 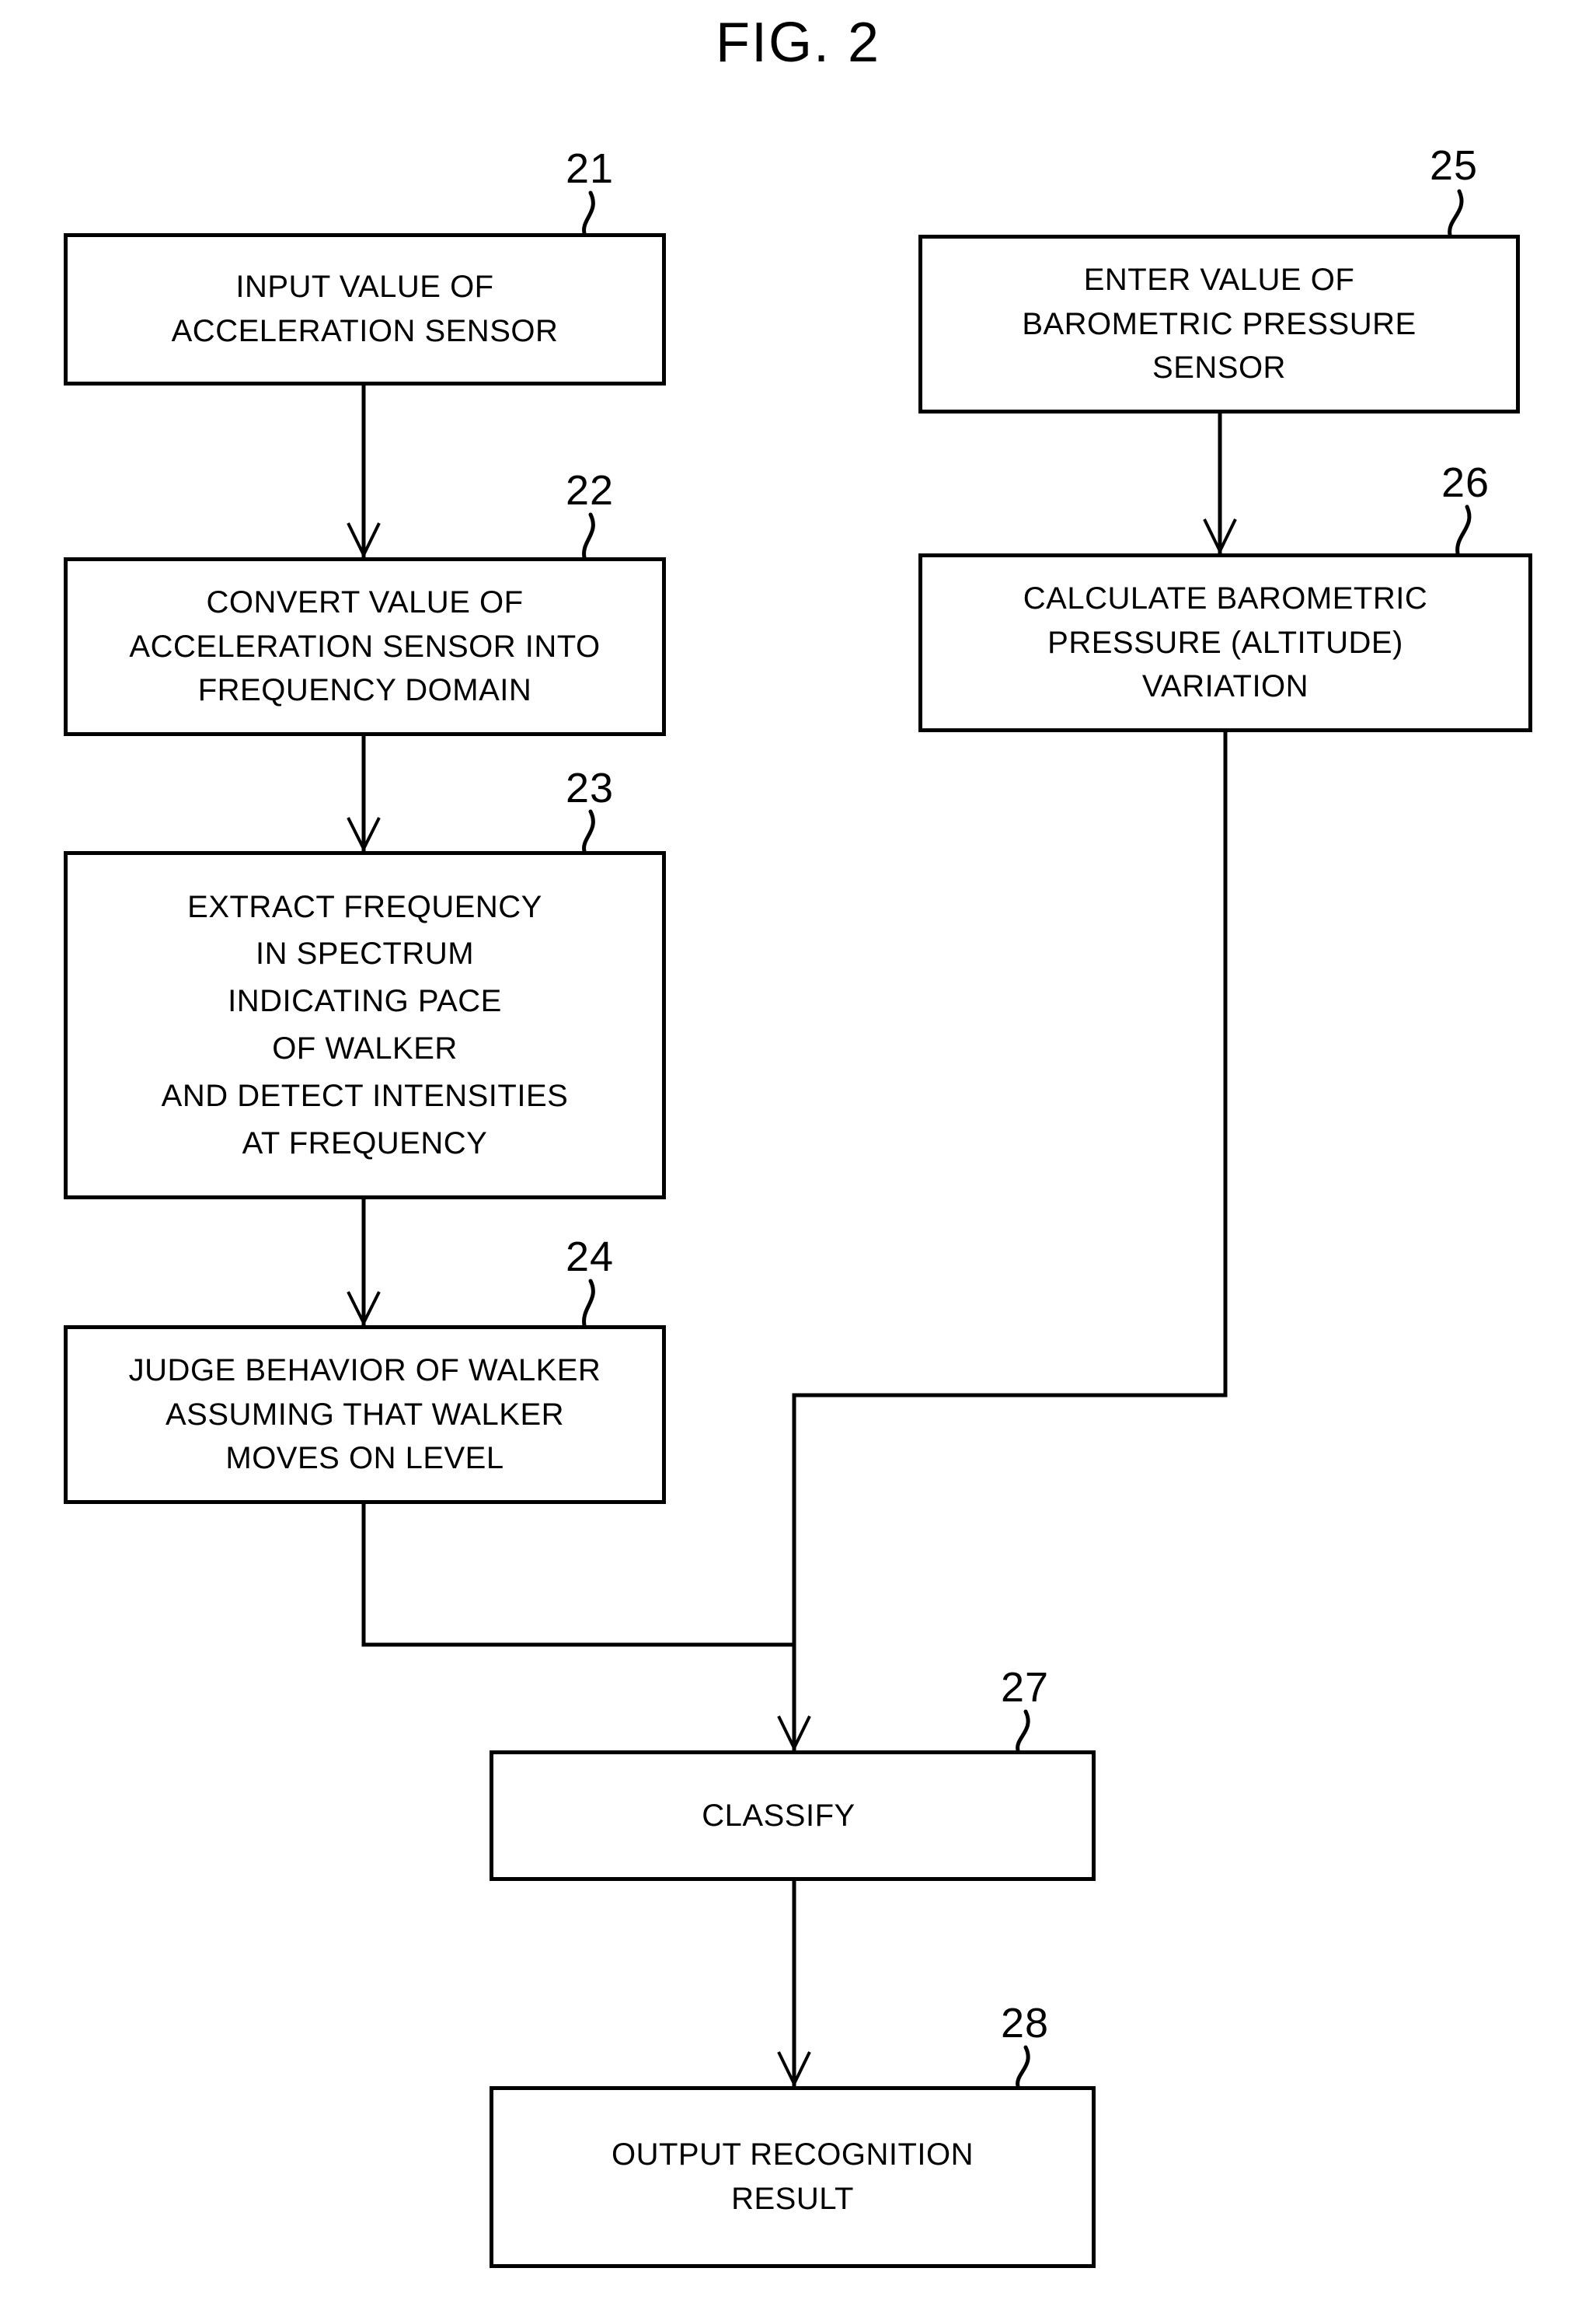 I want to click on reference-numeral-22: 22, so click(x=590, y=490).